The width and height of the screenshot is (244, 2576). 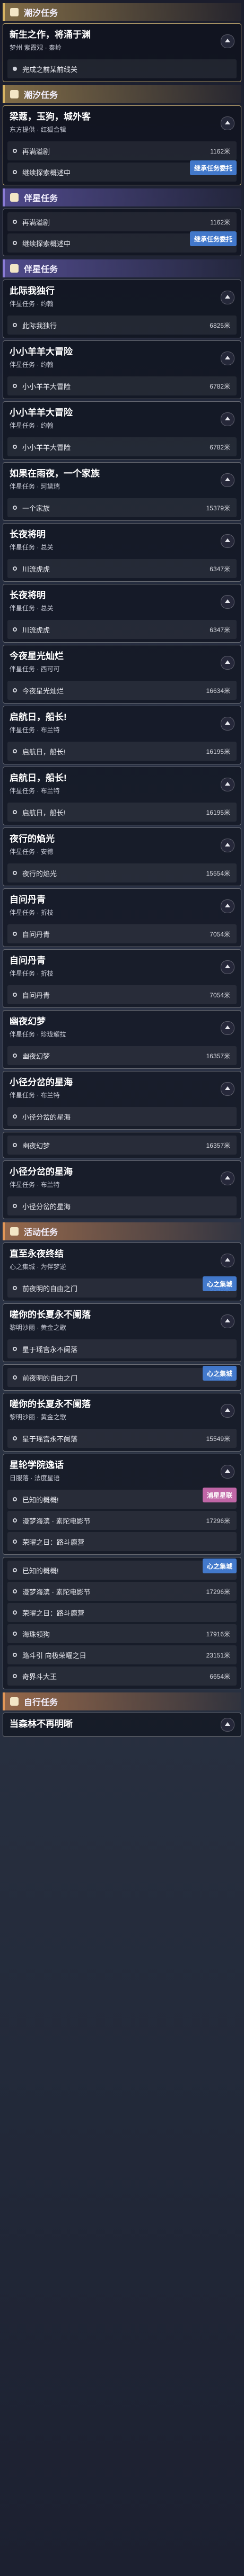 What do you see at coordinates (122, 325) in the screenshot?
I see `quest-objective: 此际我独行 6825米` at bounding box center [122, 325].